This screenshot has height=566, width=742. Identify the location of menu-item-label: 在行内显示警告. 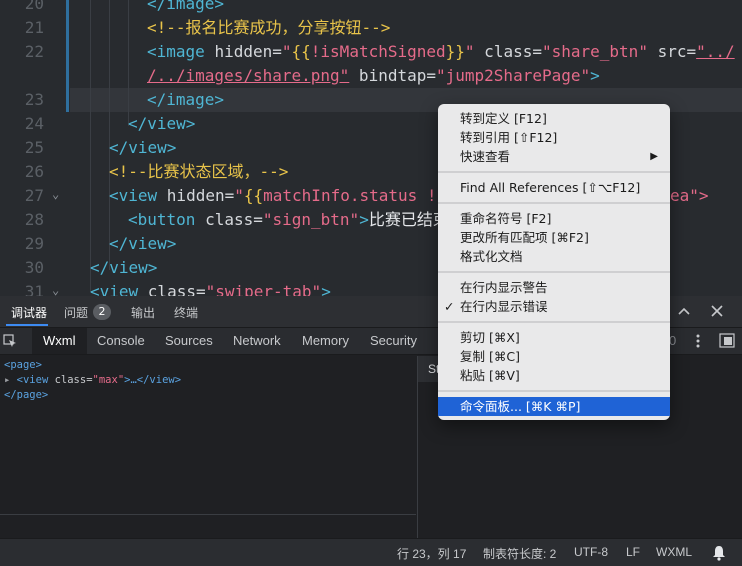
(504, 287).